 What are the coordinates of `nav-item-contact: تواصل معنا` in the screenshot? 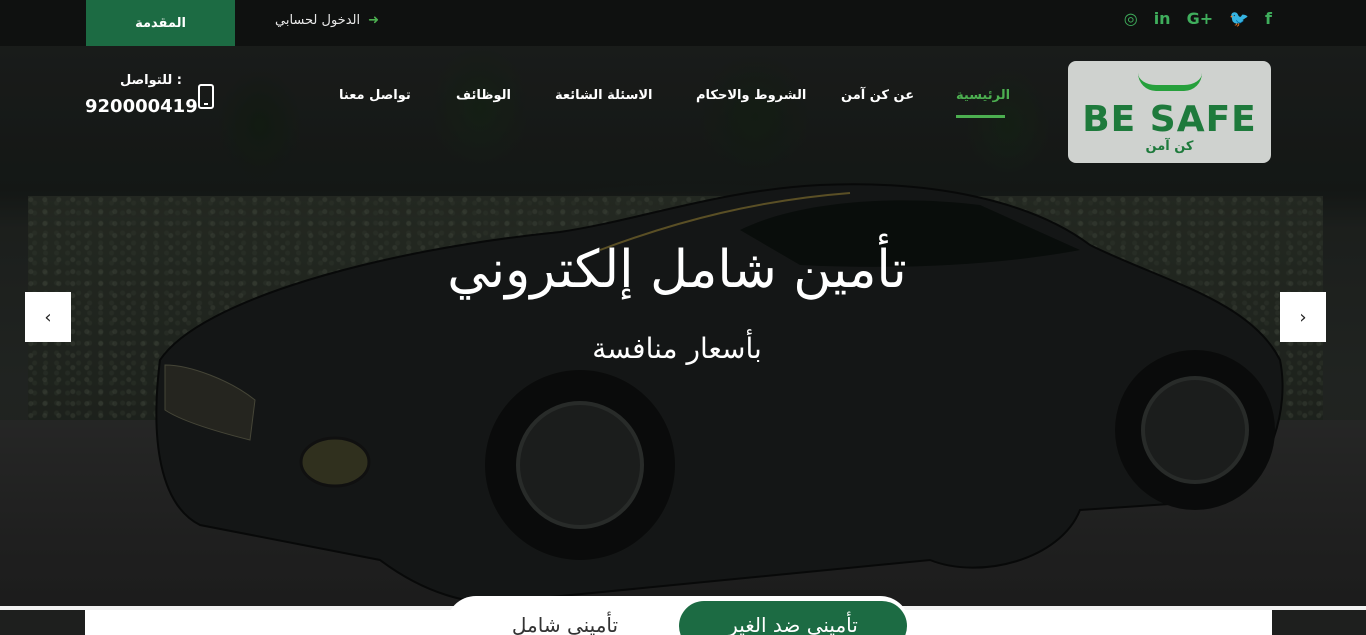 It's located at (375, 99).